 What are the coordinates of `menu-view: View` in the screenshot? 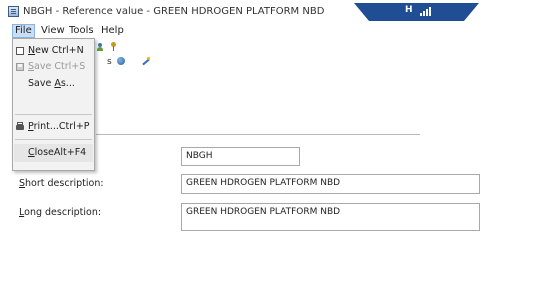 It's located at (53, 31).